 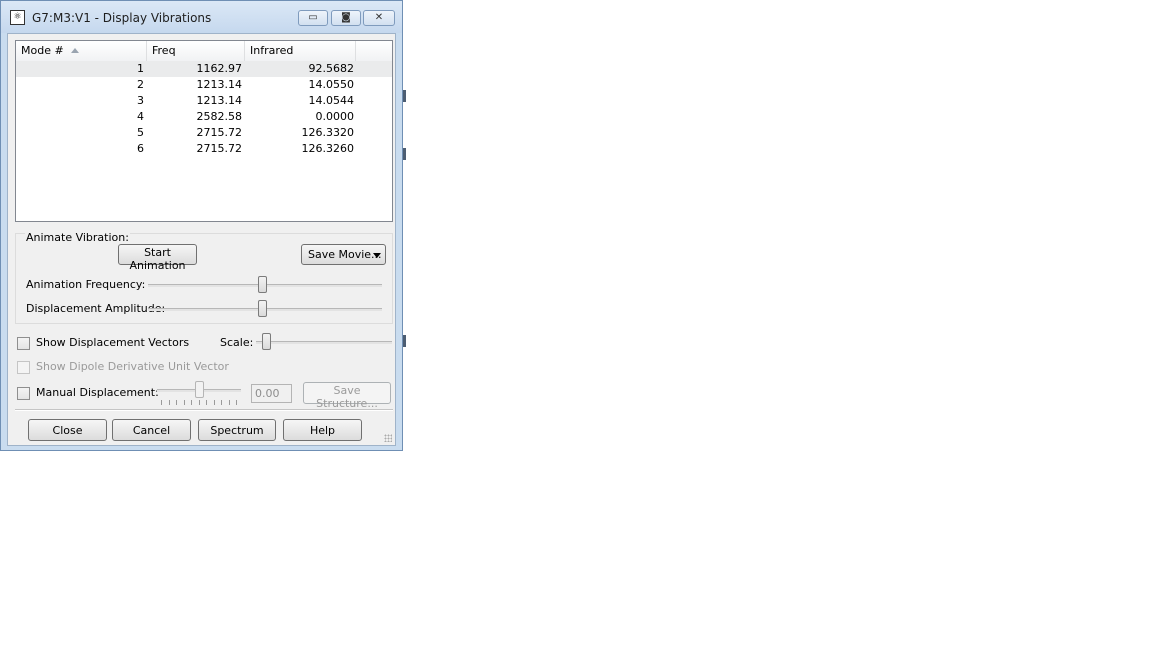 What do you see at coordinates (157, 258) in the screenshot?
I see `start-animation-button: Start Animation` at bounding box center [157, 258].